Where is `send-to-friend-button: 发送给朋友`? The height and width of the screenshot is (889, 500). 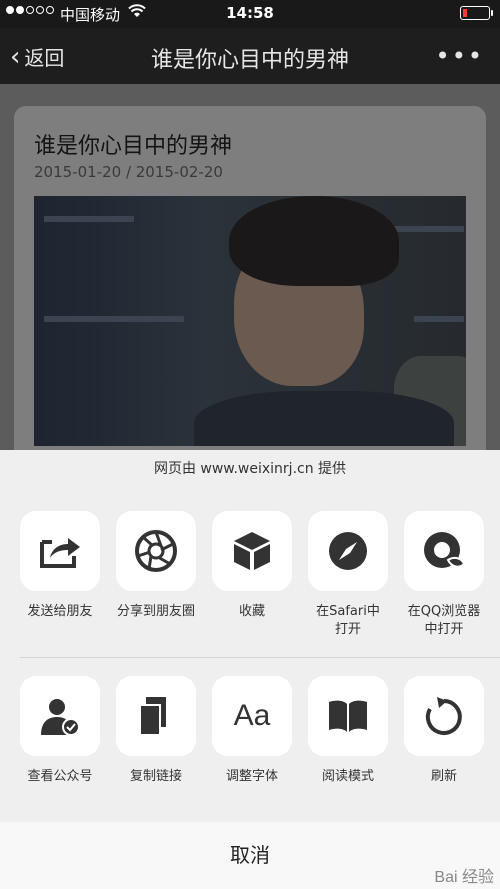 send-to-friend-button: 发送给朋友 is located at coordinates (60, 566).